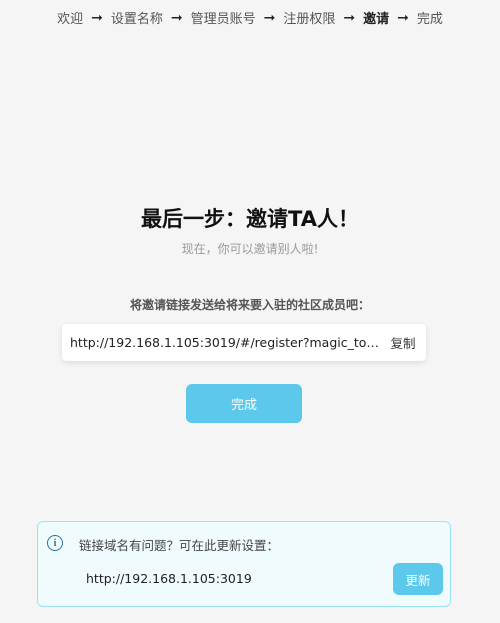 The width and height of the screenshot is (500, 623). Describe the element at coordinates (376, 19) in the screenshot. I see `step-invite: 邀请` at that location.